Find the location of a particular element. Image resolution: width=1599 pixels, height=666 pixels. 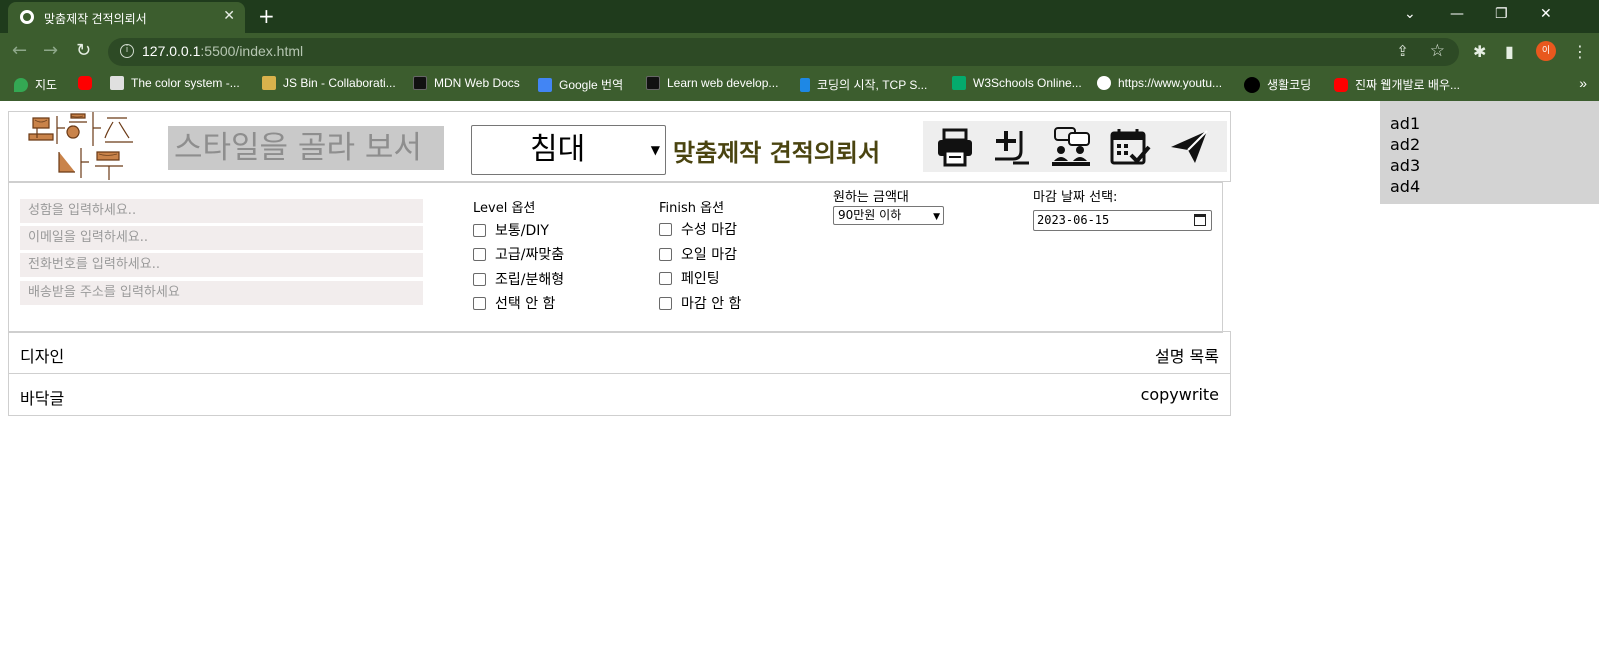

level-options-title: Level 옵션 is located at coordinates (504, 208).